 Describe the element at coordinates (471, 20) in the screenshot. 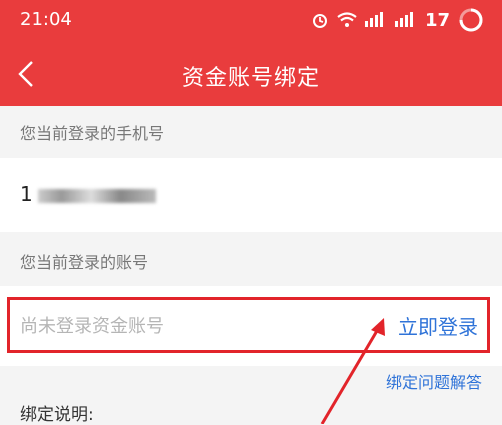

I see `loading-ring-icon` at that location.